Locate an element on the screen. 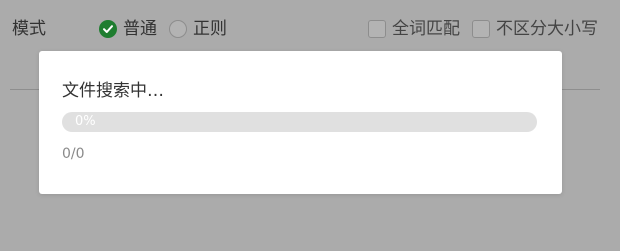 This screenshot has height=251, width=620. ignore-case-label: 不区分大小写 is located at coordinates (547, 29).